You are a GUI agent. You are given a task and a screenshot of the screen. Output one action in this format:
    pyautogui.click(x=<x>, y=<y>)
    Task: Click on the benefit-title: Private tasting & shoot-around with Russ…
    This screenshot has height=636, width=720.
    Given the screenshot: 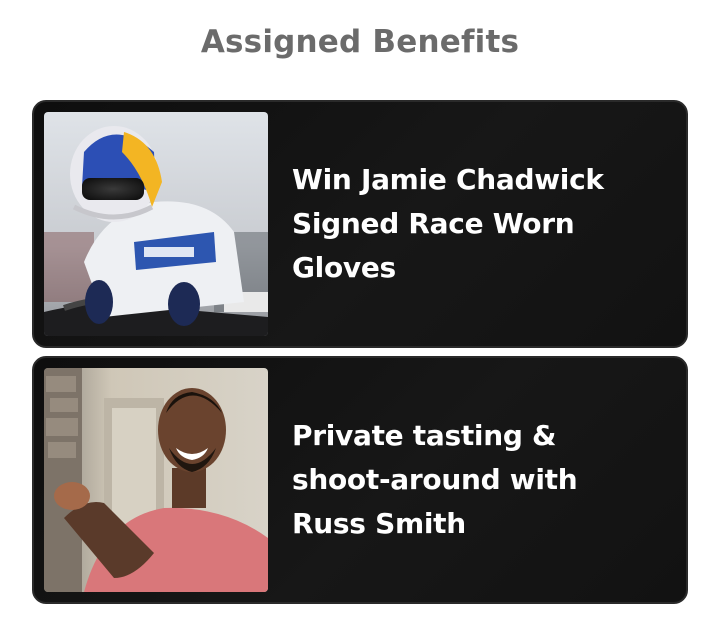 What is the action you would take?
    pyautogui.click(x=435, y=479)
    